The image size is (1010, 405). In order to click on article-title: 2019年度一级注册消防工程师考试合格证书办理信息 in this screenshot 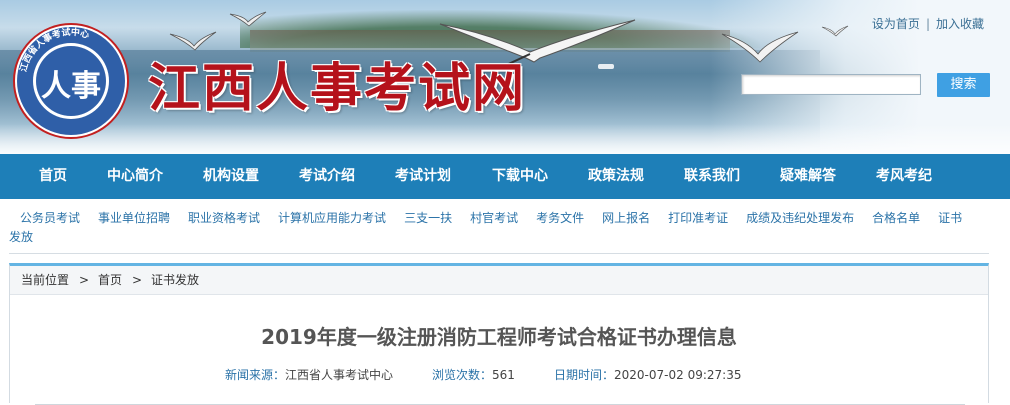, I will do `click(499, 337)`.